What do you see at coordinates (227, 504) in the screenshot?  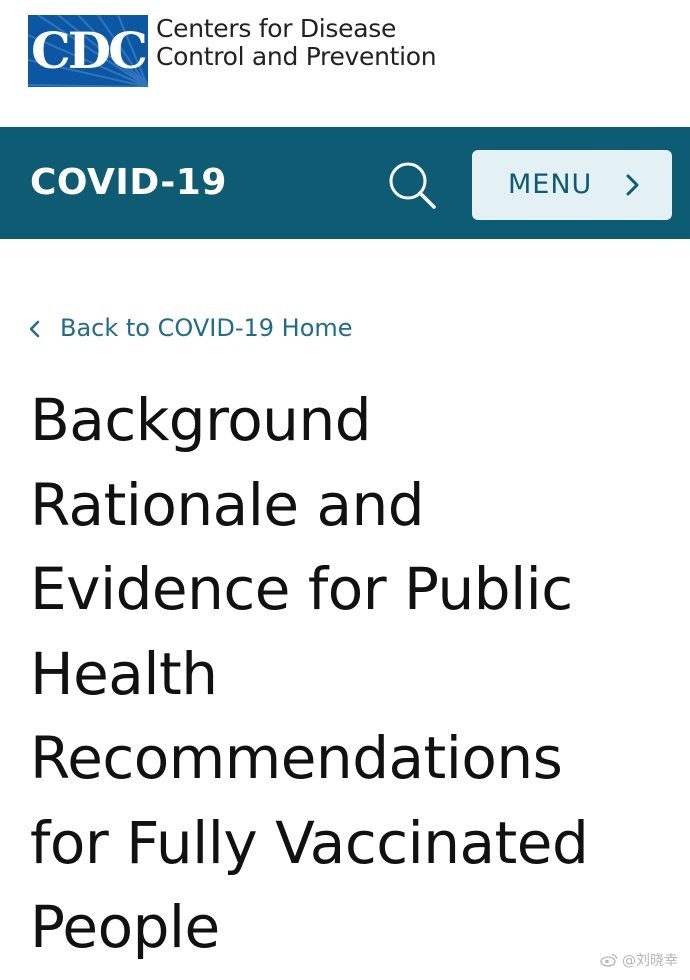 I see `page-title-line: Rationale and` at bounding box center [227, 504].